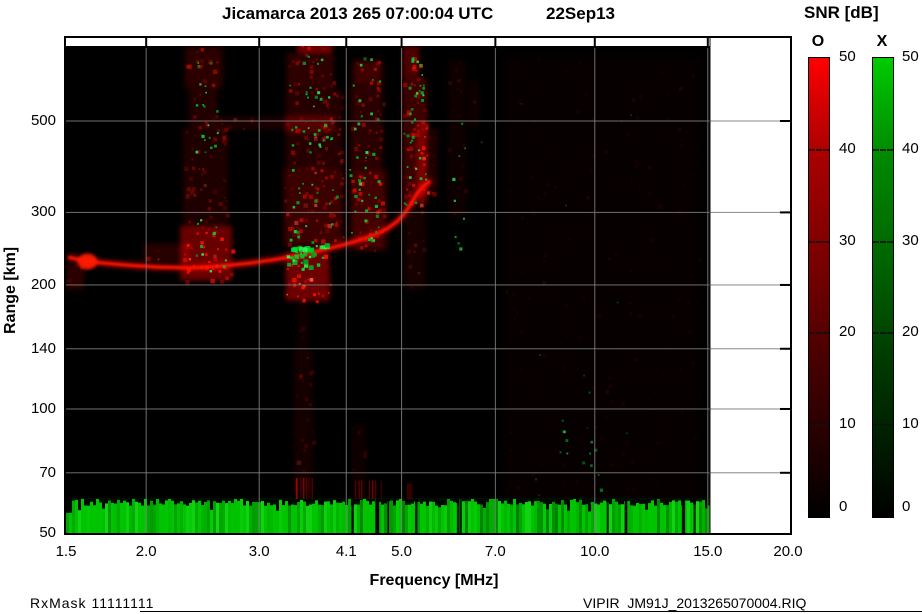 This screenshot has width=922, height=614. I want to click on y-tick-label: 500, so click(43, 120).